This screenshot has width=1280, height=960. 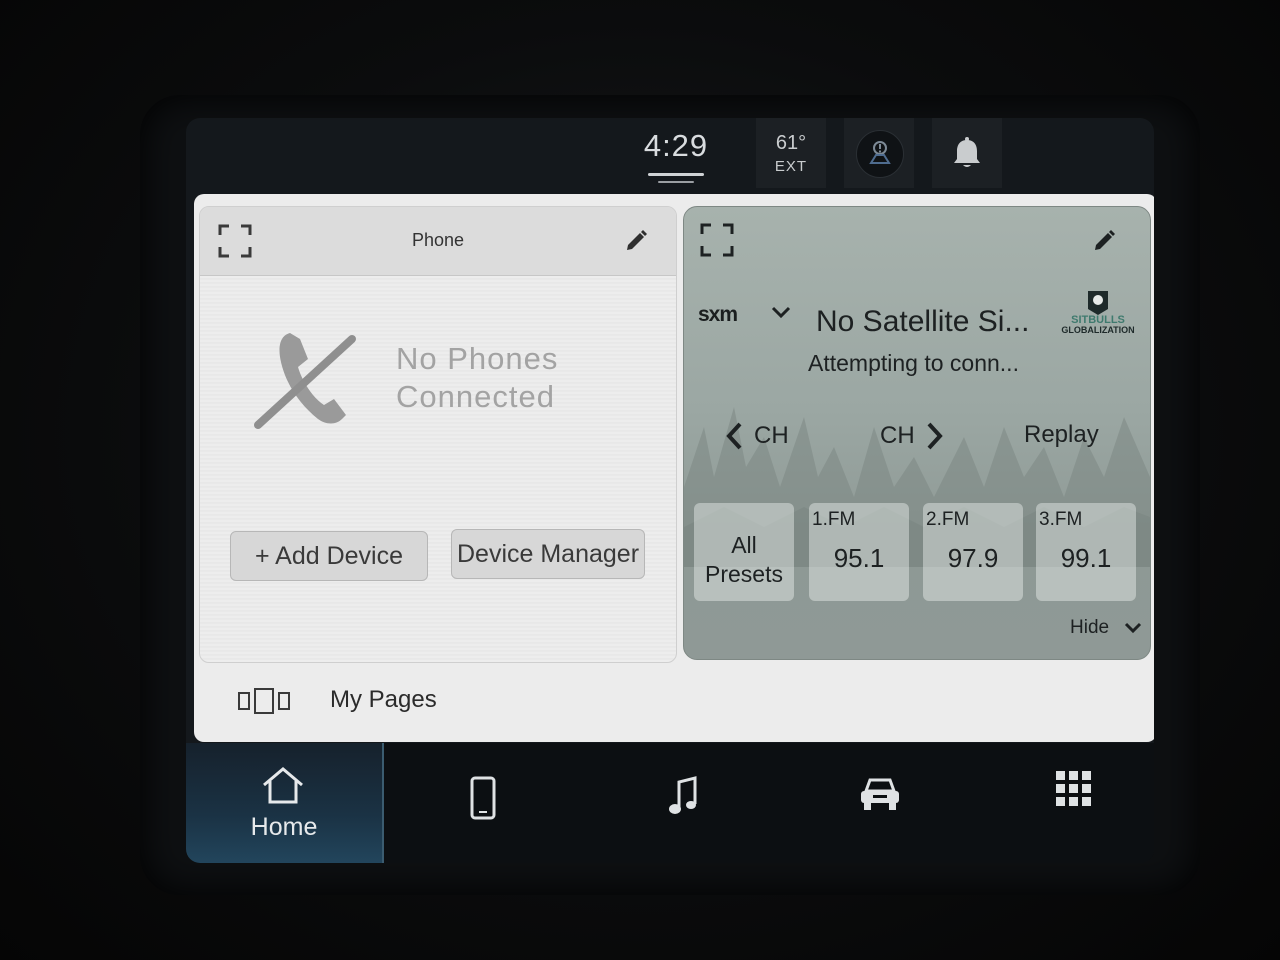 I want to click on alert-button, so click(x=879, y=153).